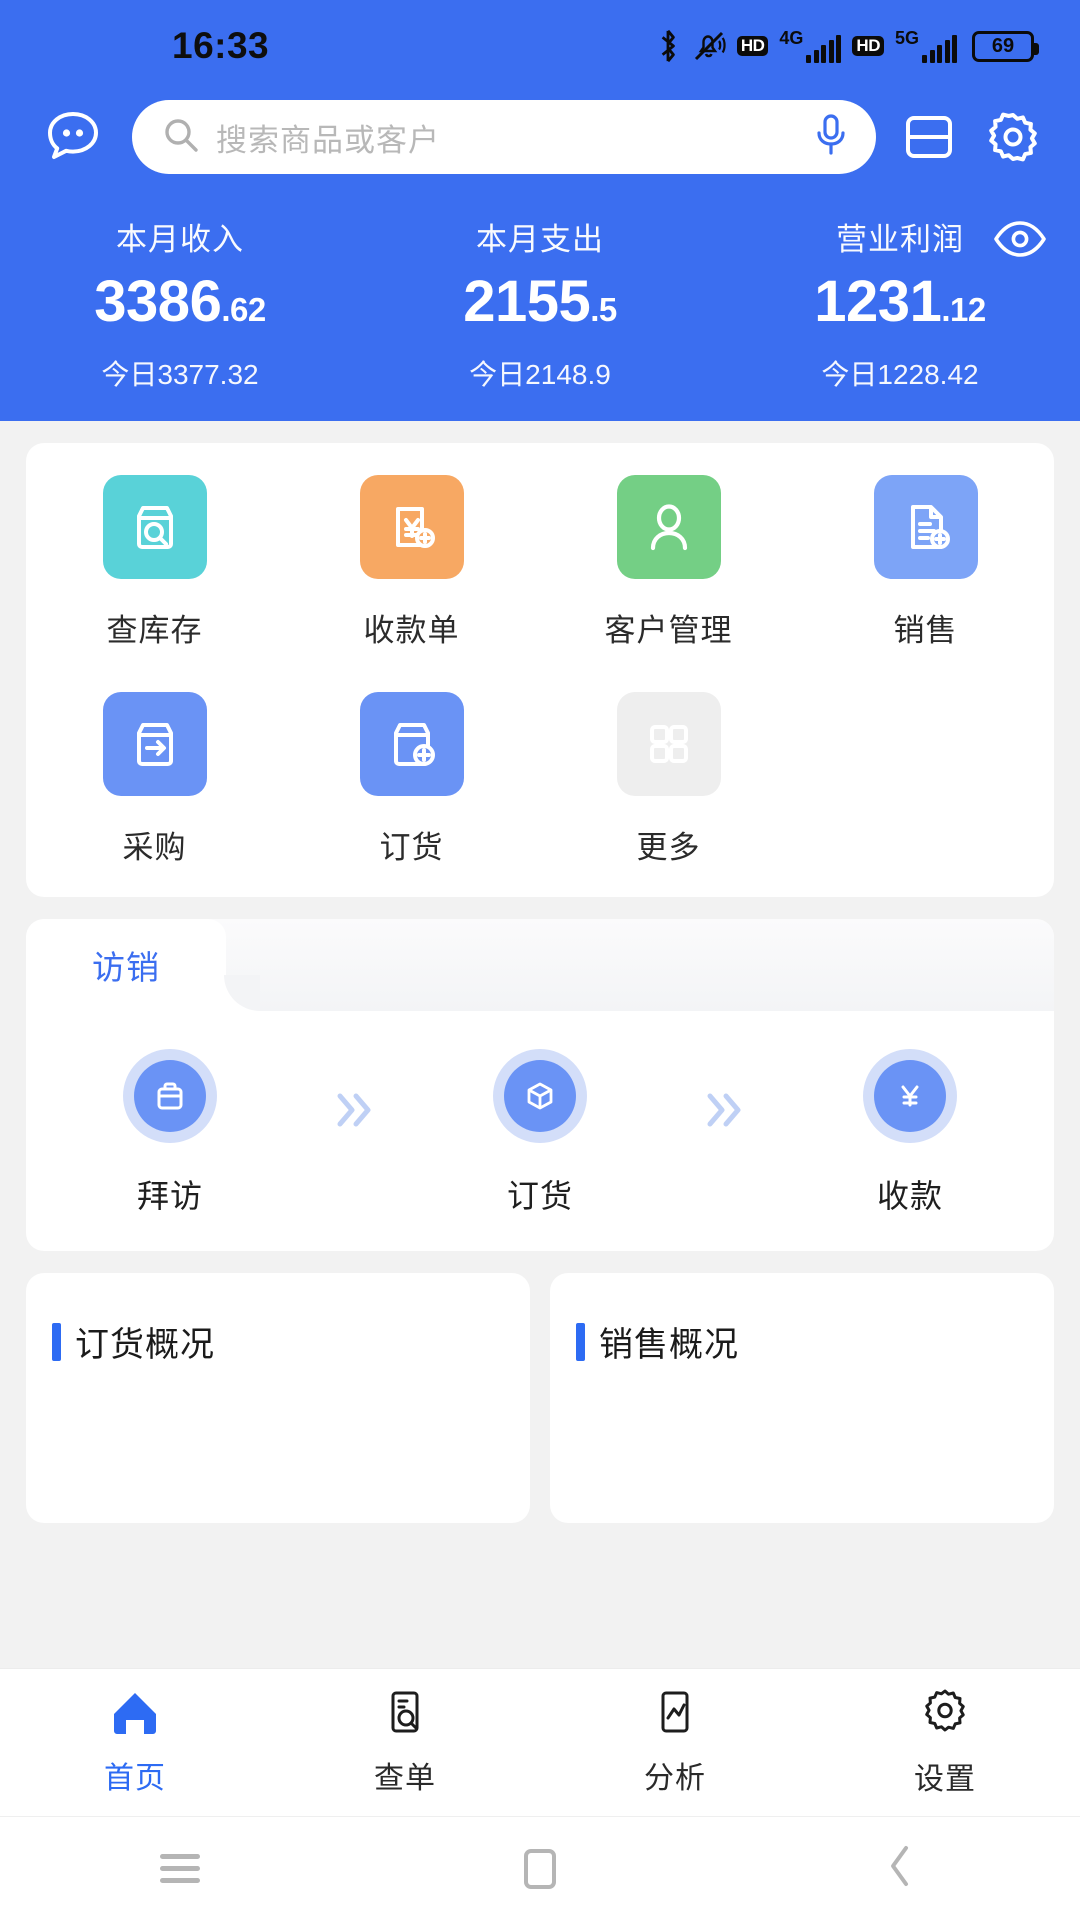  Describe the element at coordinates (411, 630) in the screenshot. I see `quick-action-label: 收款单` at that location.